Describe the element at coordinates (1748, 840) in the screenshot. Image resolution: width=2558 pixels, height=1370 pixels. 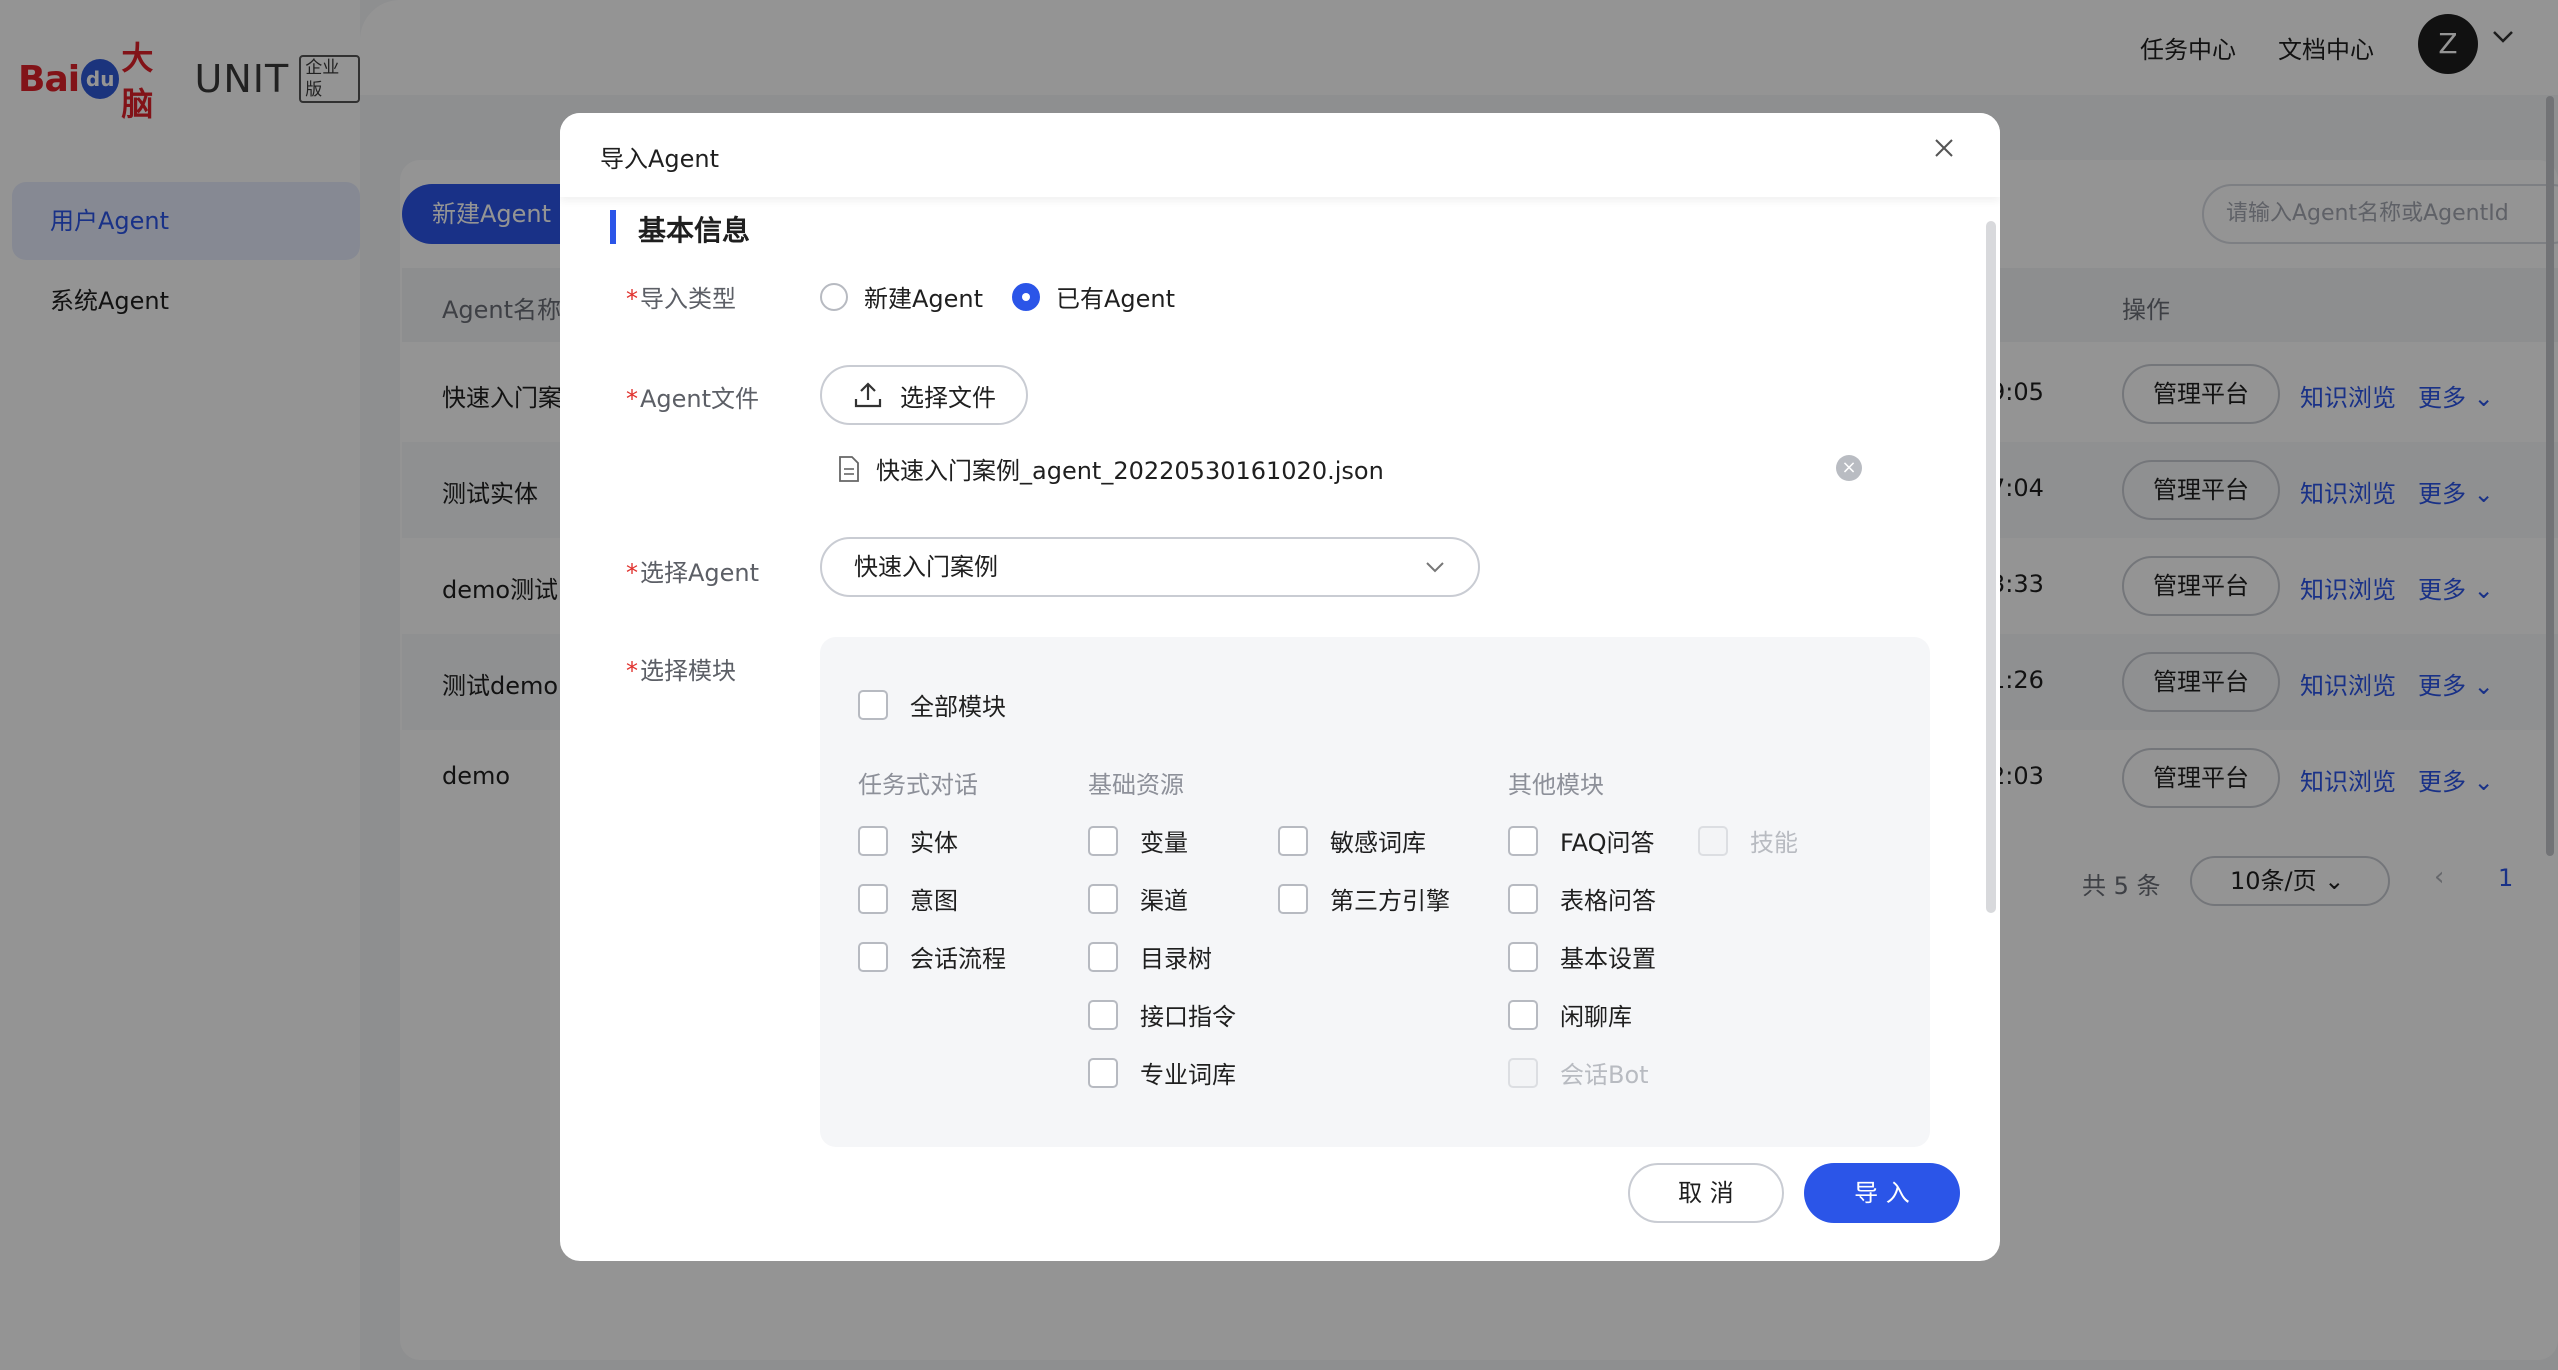
I see `checkbox-skill: 技能` at that location.